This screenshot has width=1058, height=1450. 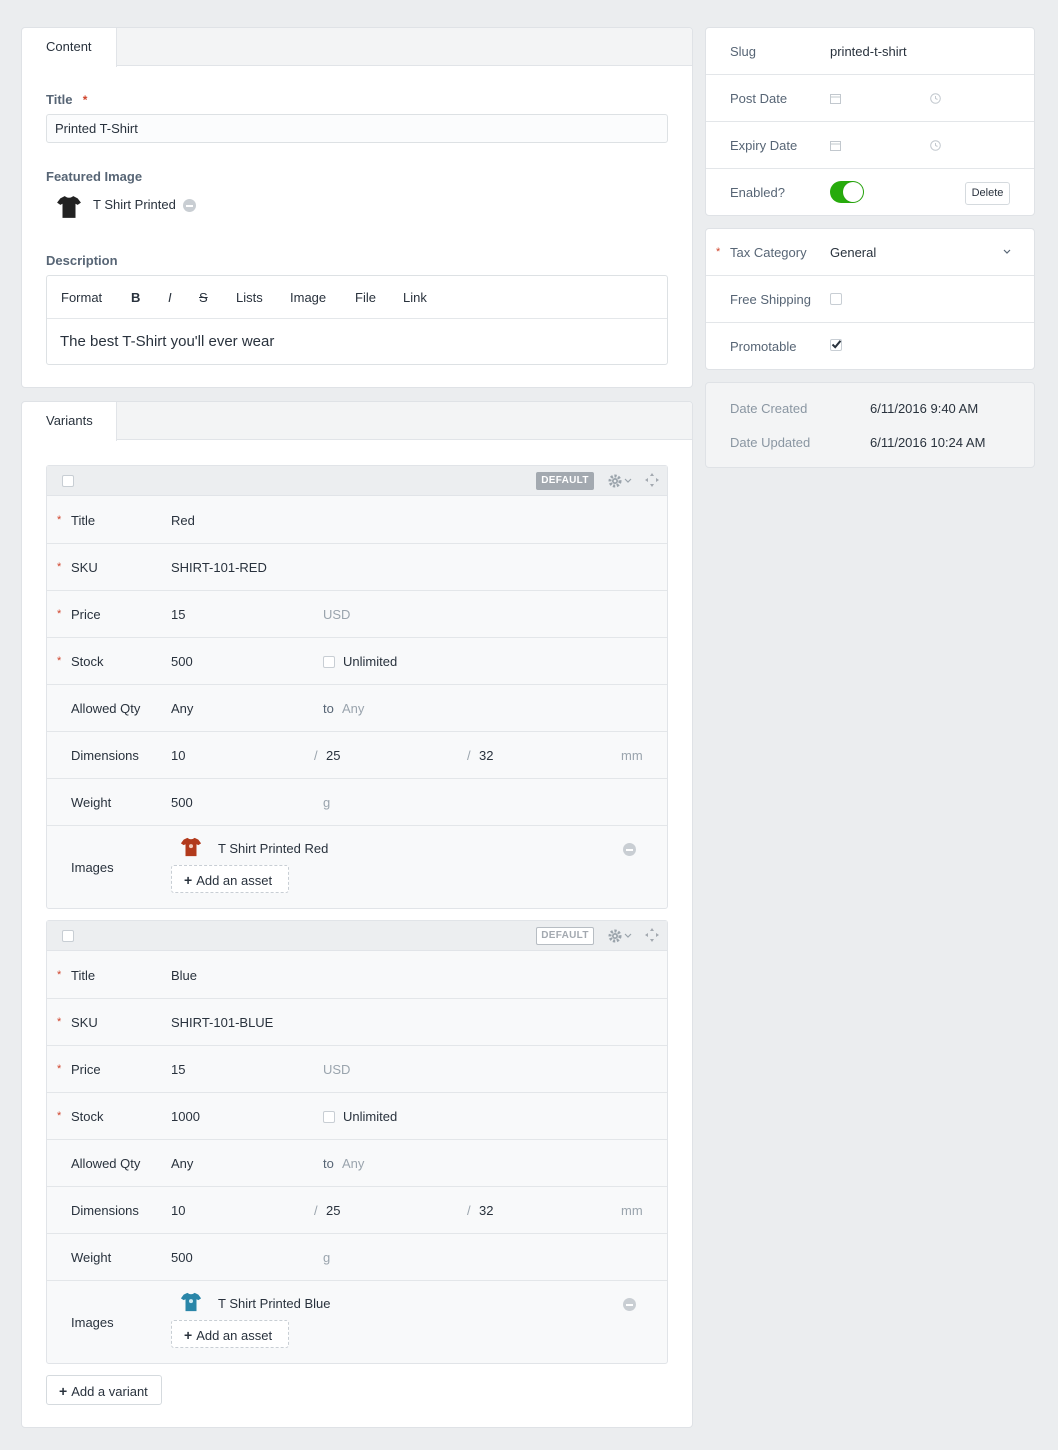 I want to click on red-shirt-thumbnail, so click(x=191, y=847).